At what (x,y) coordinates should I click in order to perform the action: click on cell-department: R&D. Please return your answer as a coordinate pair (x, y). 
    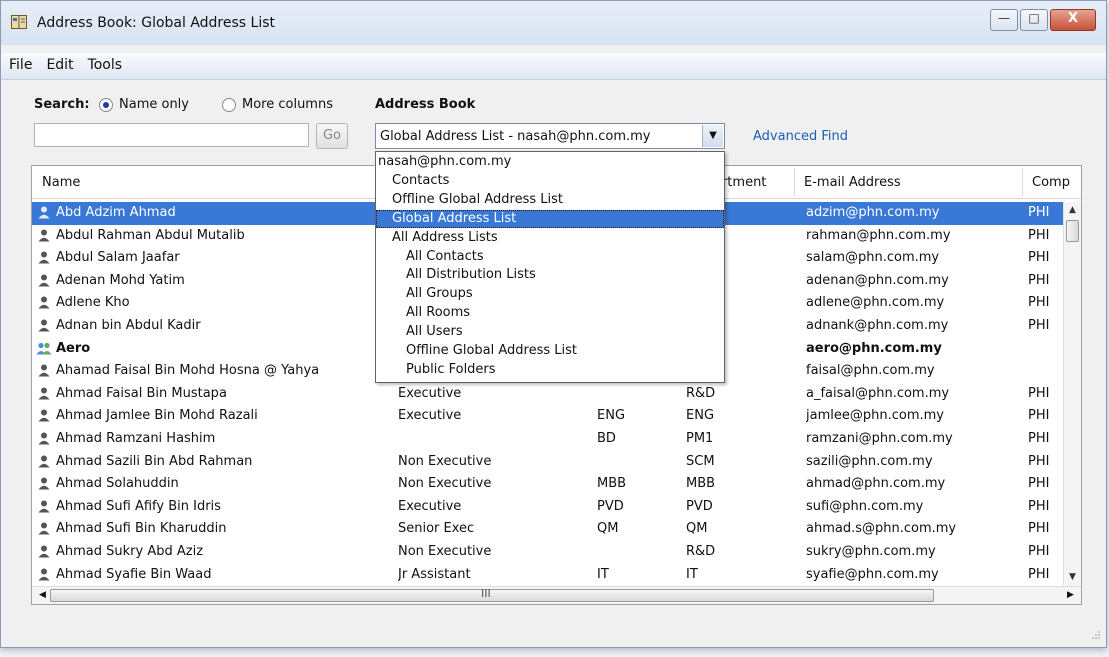
    Looking at the image, I should click on (701, 393).